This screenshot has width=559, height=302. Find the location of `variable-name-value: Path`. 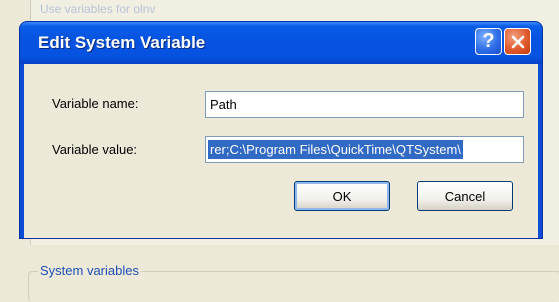

variable-name-value: Path is located at coordinates (223, 104).